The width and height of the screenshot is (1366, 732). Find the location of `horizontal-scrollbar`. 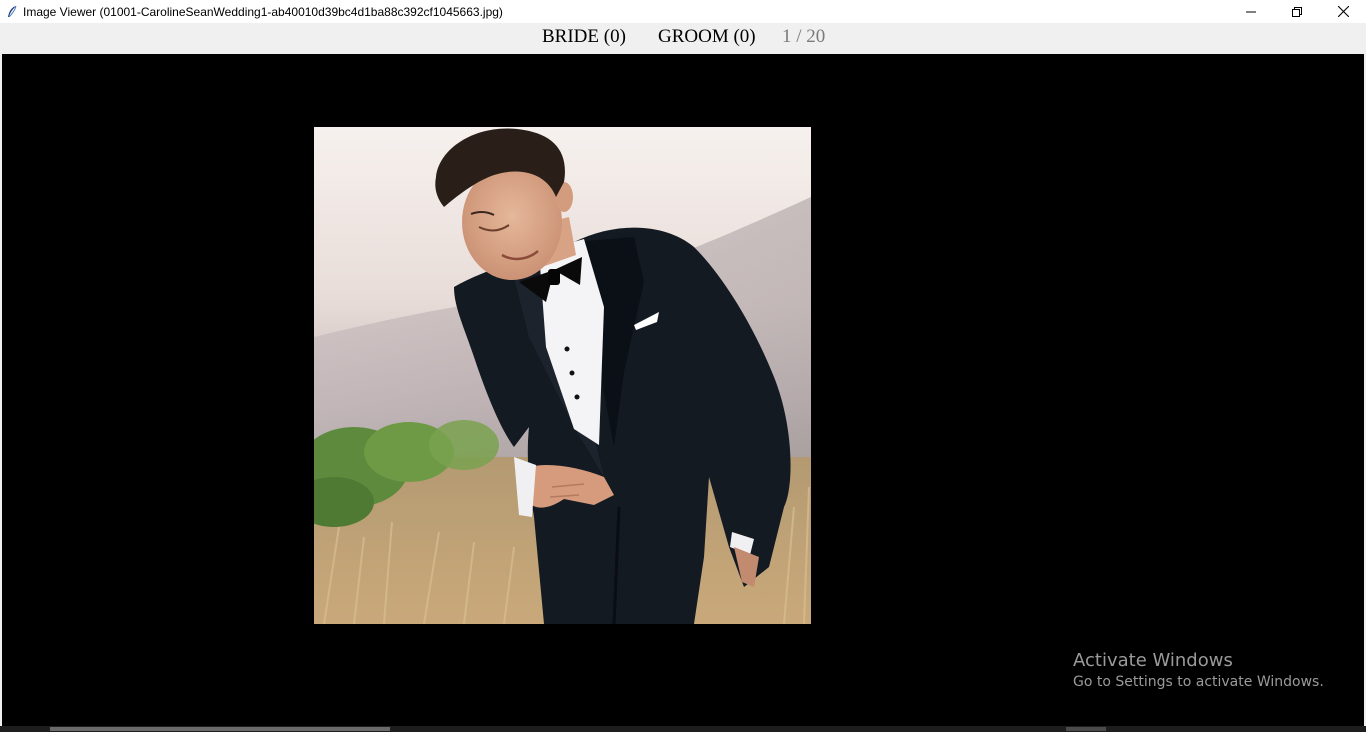

horizontal-scrollbar is located at coordinates (683, 729).